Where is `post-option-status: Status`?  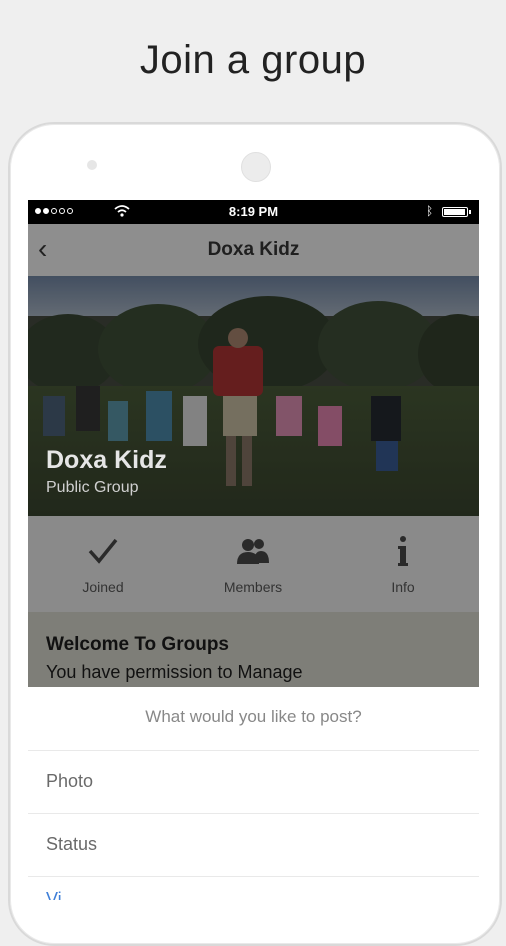
post-option-status: Status is located at coordinates (256, 844).